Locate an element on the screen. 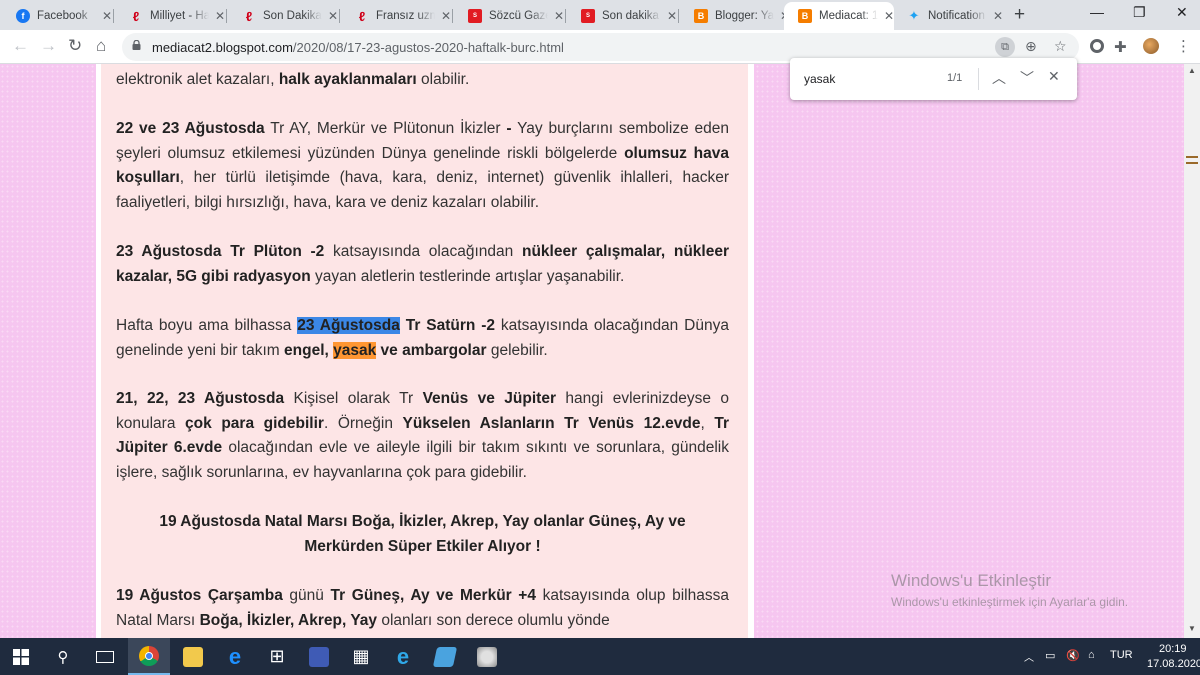 Image resolution: width=1200 pixels, height=675 pixels. network-icon: ⌂ is located at coordinates (1091, 655).